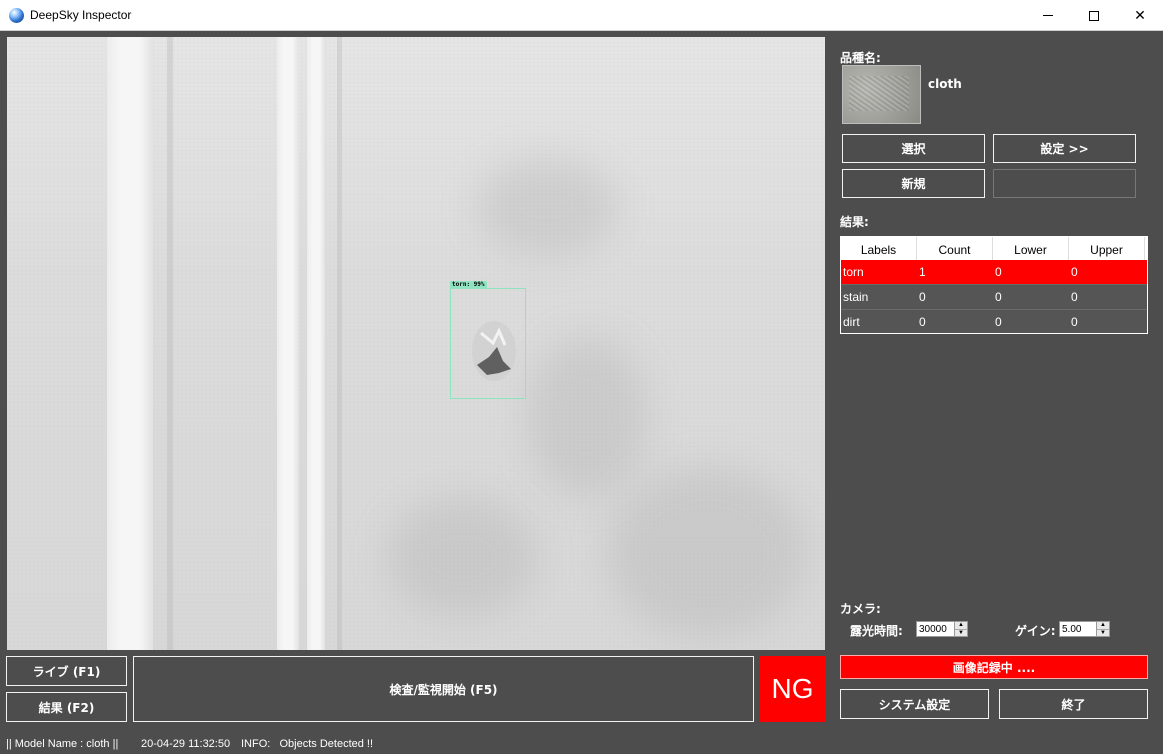  I want to click on exposure-value: 30000, so click(935, 629).